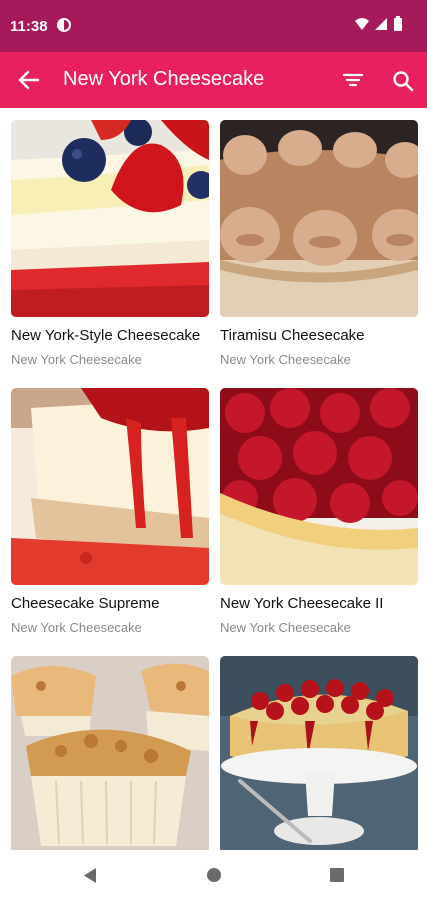 Image resolution: width=427 pixels, height=900 pixels. I want to click on nav-recents-icon, so click(337, 875).